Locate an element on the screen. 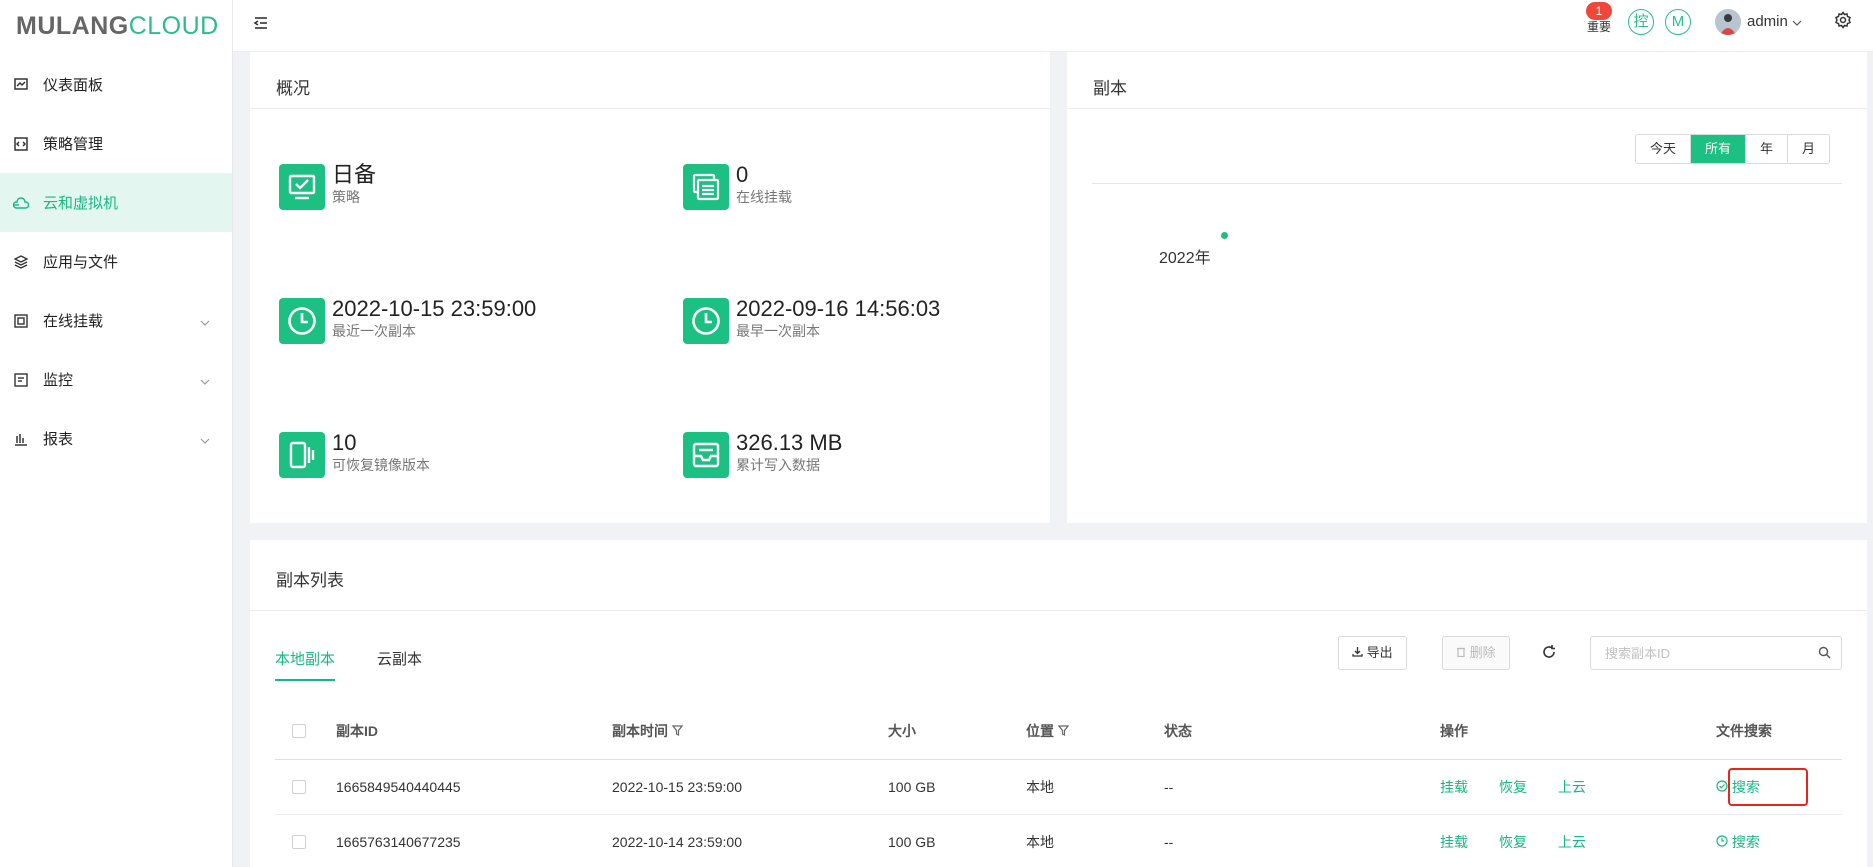 The width and height of the screenshot is (1873, 867). sidebar-item-cloud-vm: 云和虚拟机 is located at coordinates (116, 202).